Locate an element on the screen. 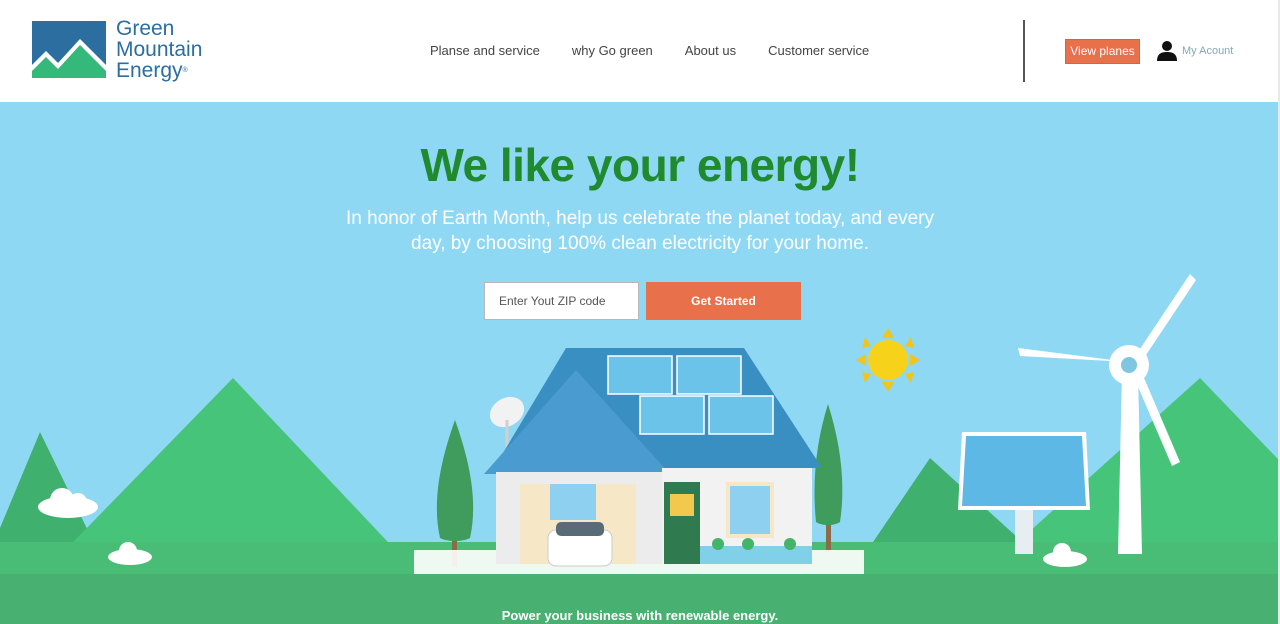  brand-wordmark: Green Mountain Energy® is located at coordinates (159, 49).